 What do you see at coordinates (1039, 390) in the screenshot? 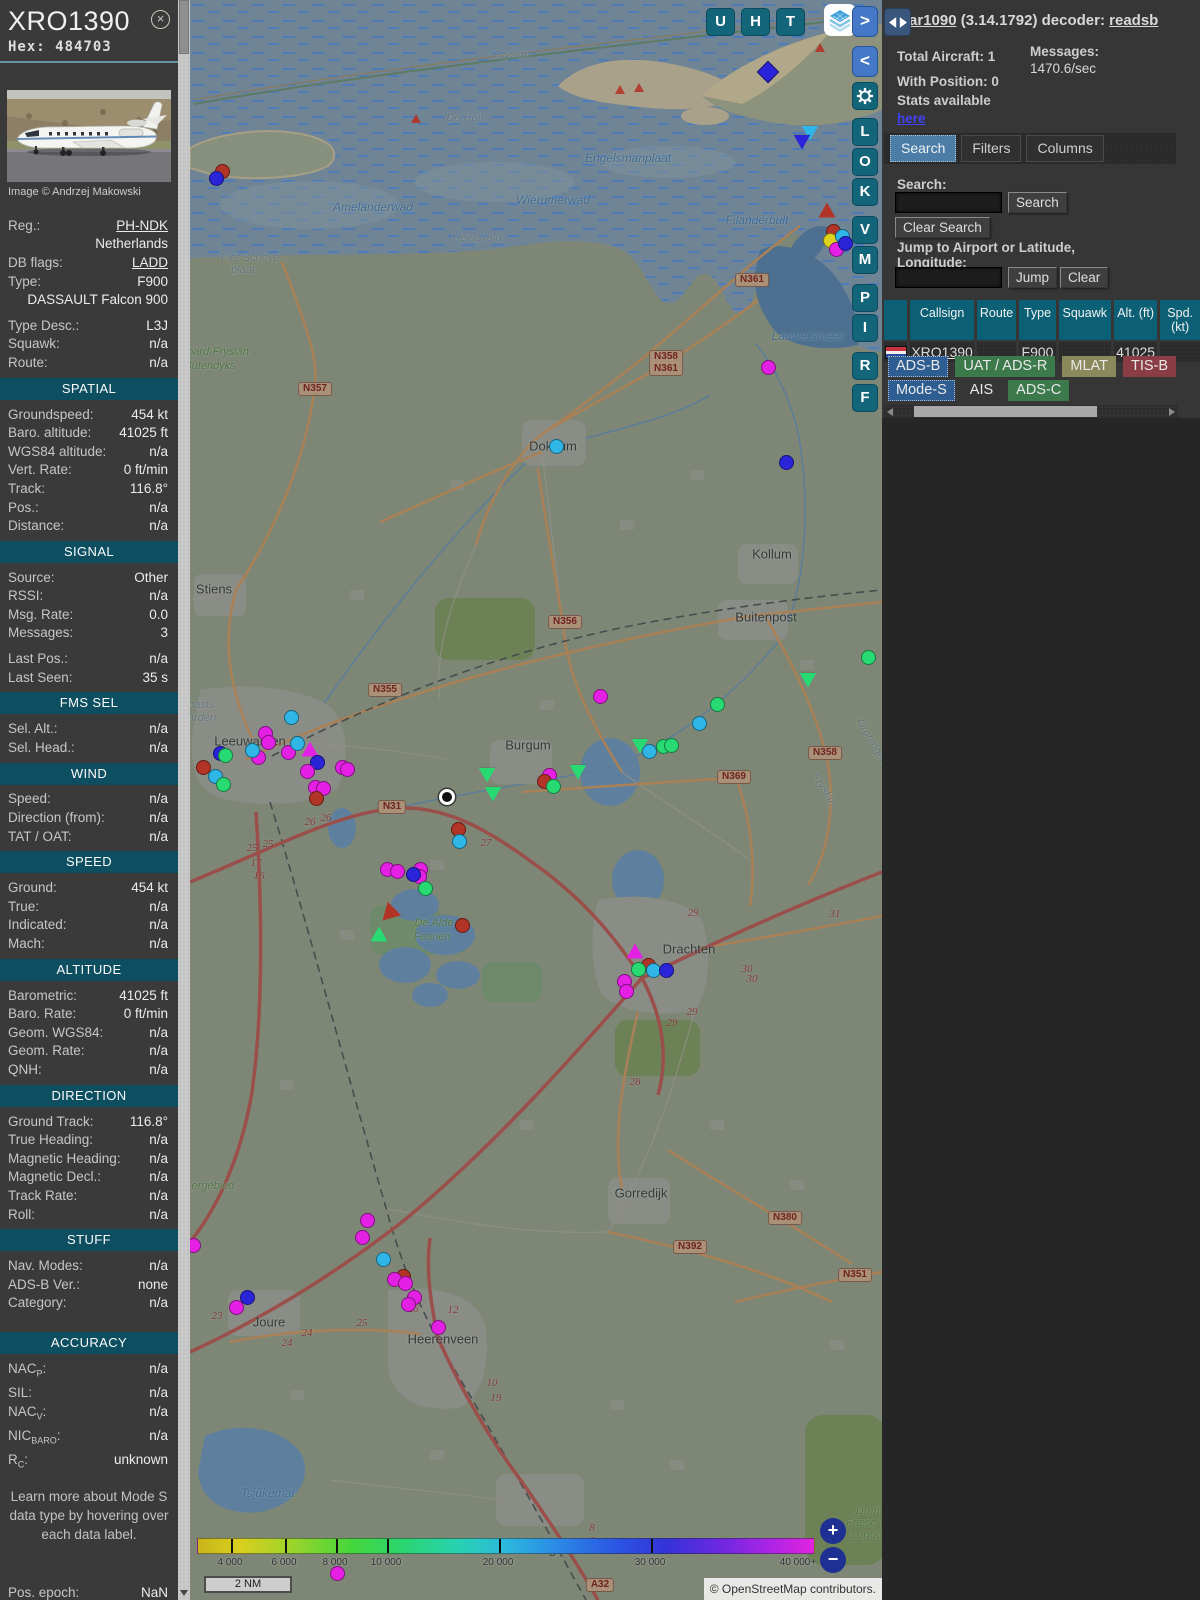
I see `source-badge-ads-c: ADS-C` at bounding box center [1039, 390].